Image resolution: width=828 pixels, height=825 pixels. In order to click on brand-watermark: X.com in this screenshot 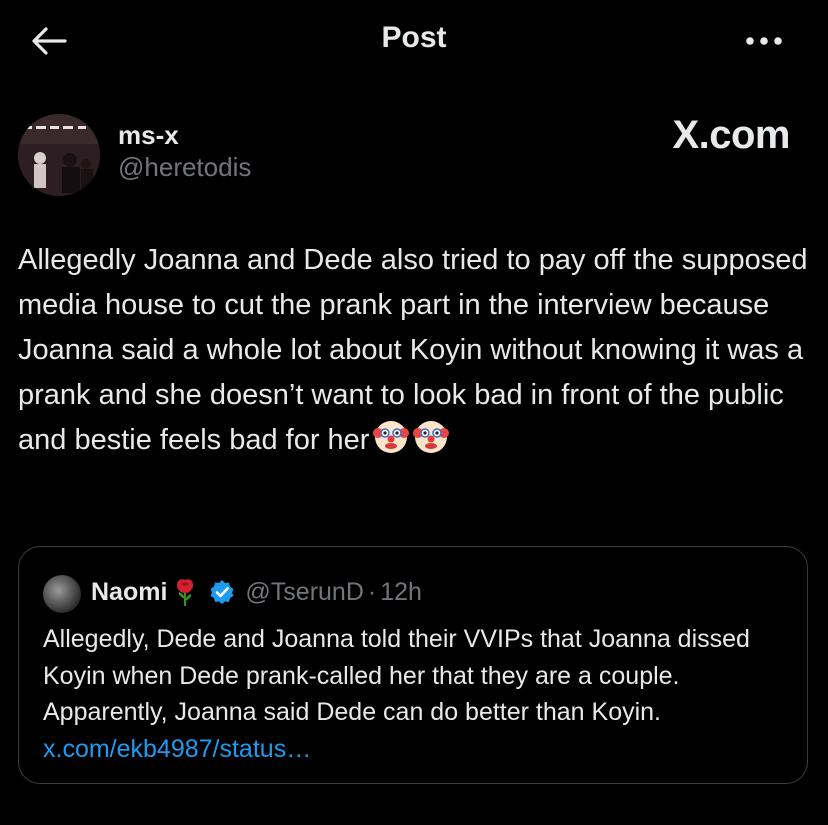, I will do `click(731, 135)`.